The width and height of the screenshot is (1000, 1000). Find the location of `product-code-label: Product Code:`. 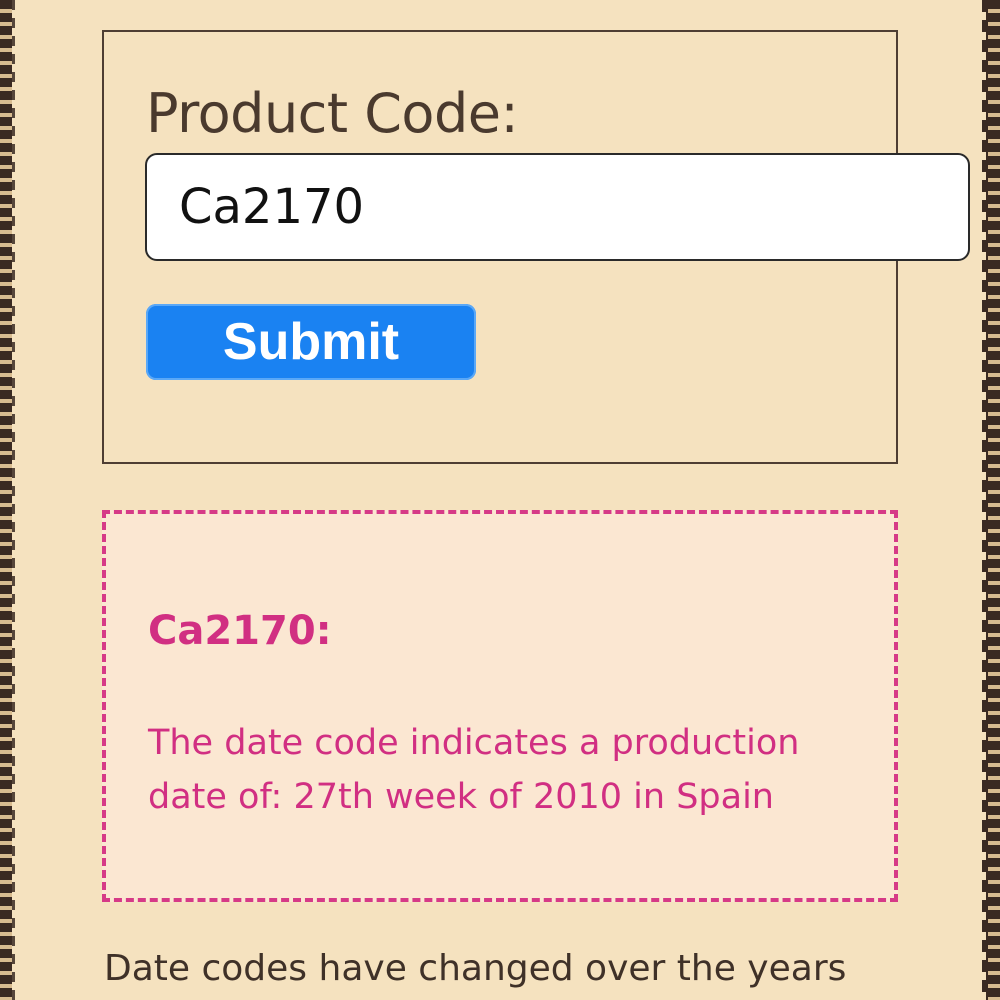

product-code-label: Product Code: is located at coordinates (332, 113).